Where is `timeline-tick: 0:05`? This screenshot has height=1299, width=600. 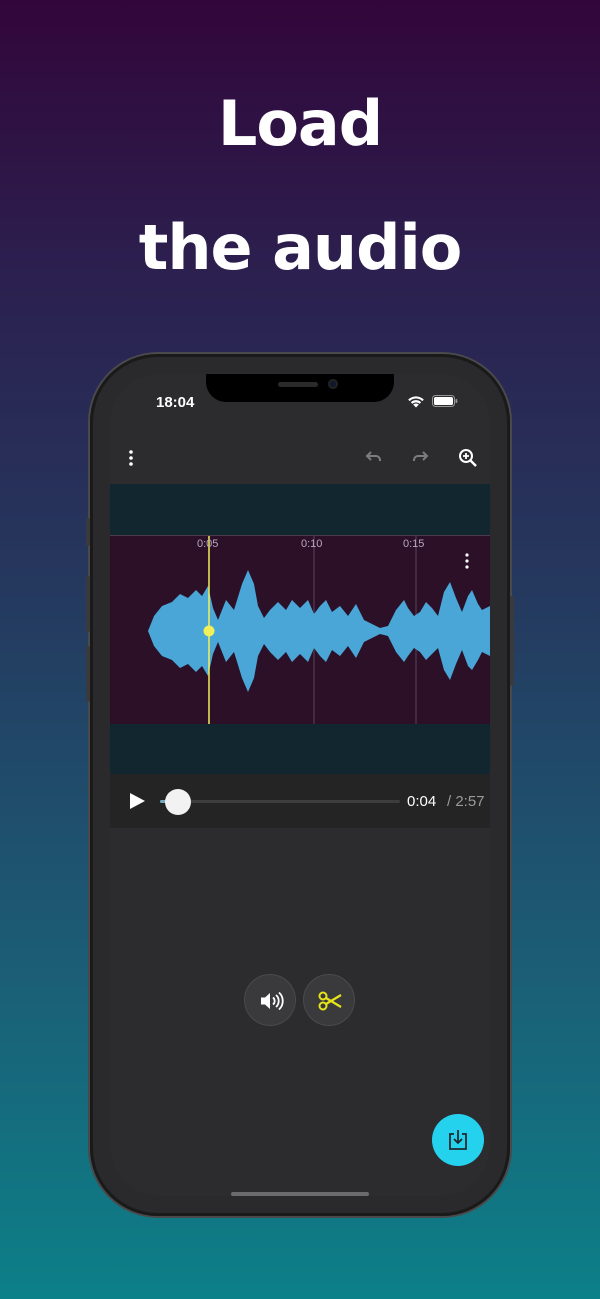
timeline-tick: 0:05 is located at coordinates (208, 544).